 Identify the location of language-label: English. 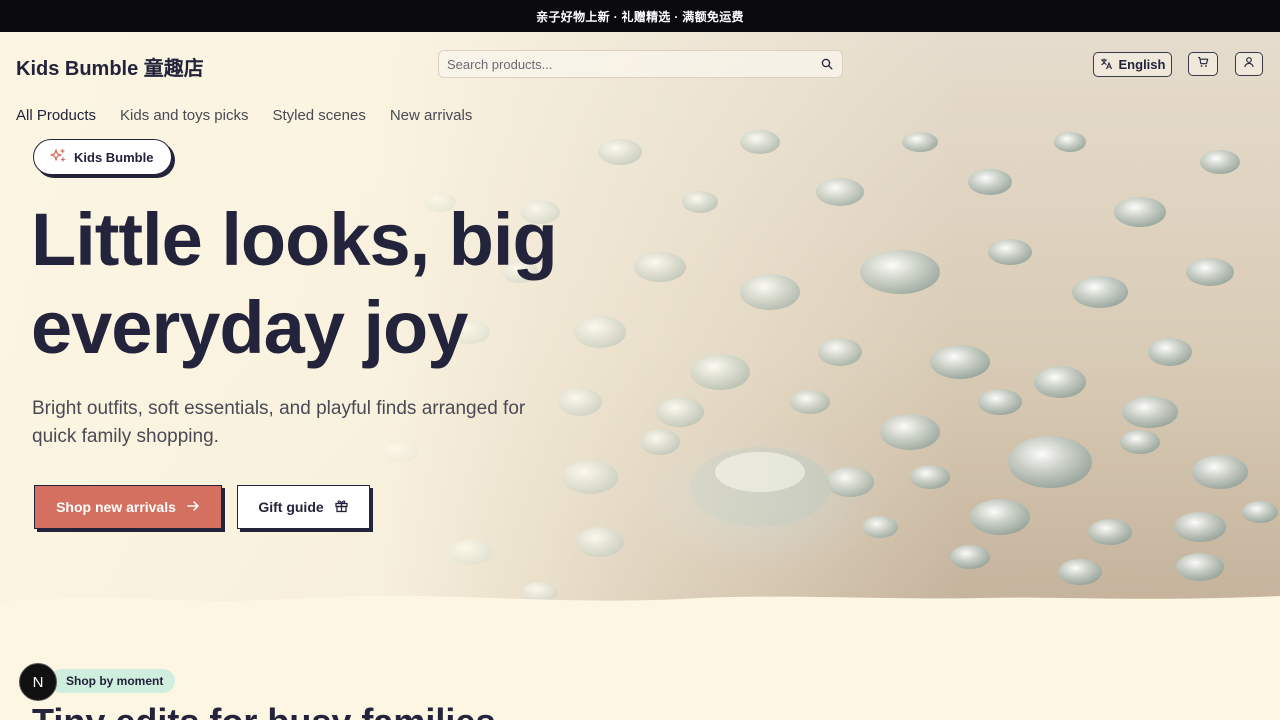
(1142, 64).